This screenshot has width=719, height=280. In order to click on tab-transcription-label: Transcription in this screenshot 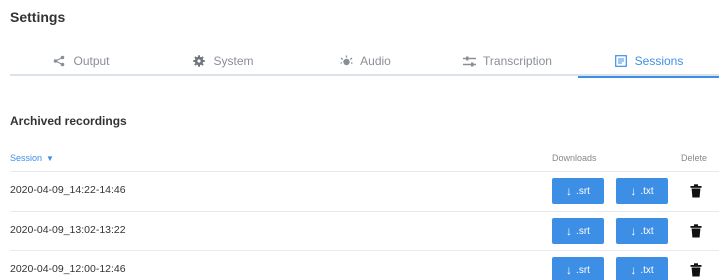, I will do `click(517, 61)`.